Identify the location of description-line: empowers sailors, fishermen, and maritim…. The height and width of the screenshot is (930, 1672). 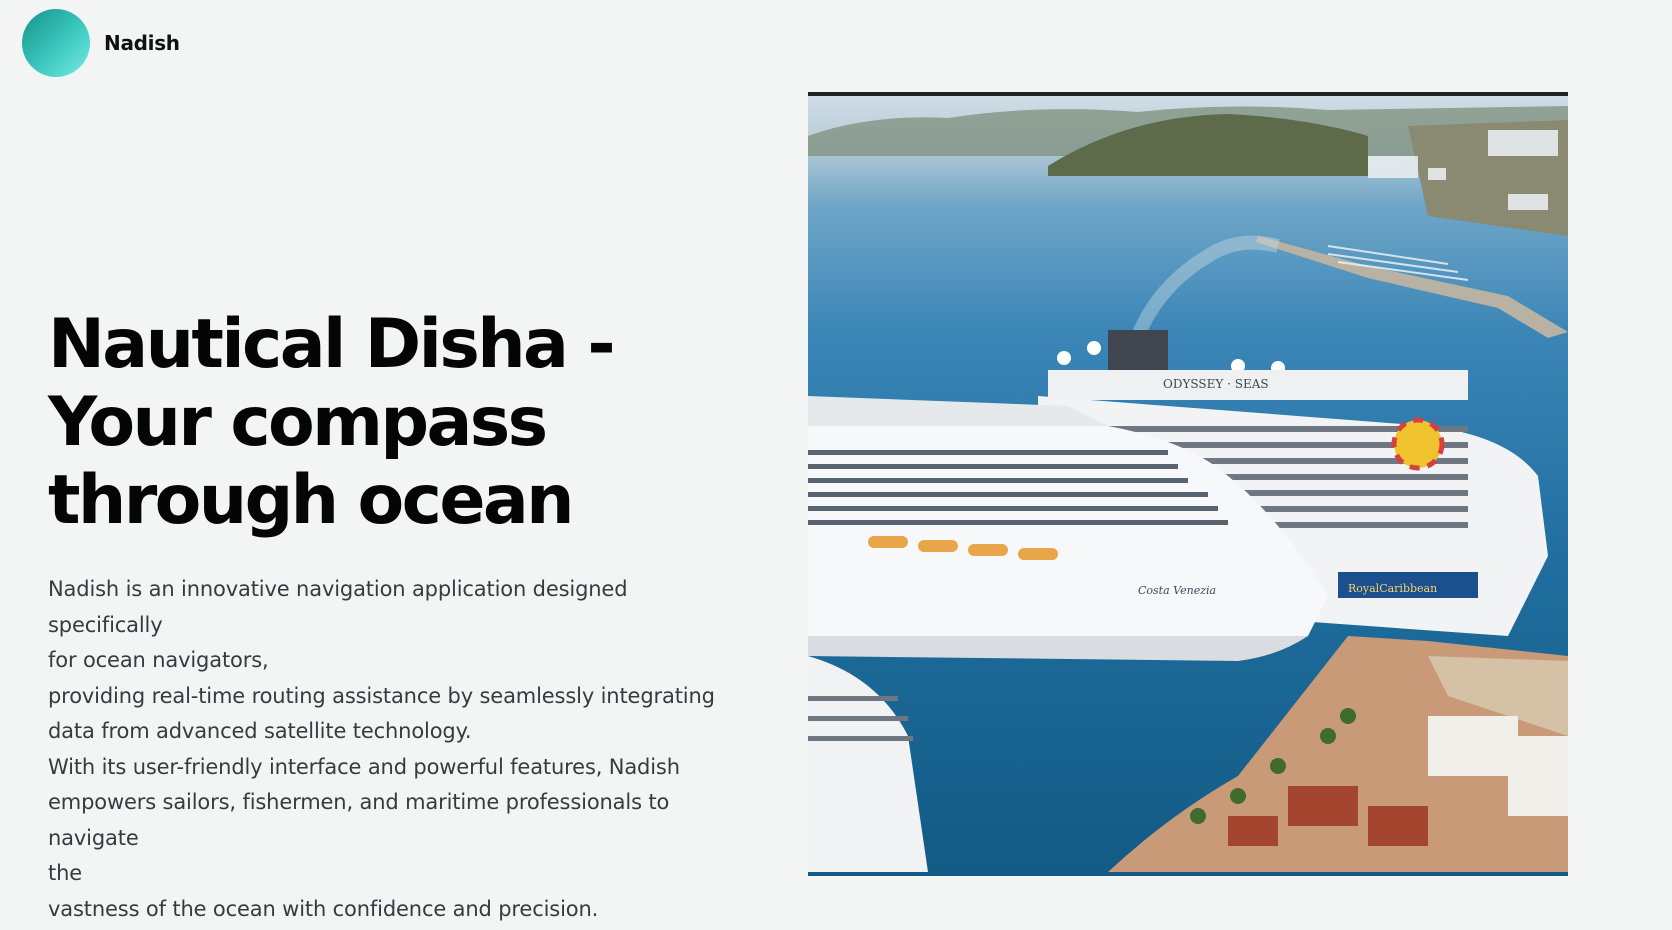
(359, 820).